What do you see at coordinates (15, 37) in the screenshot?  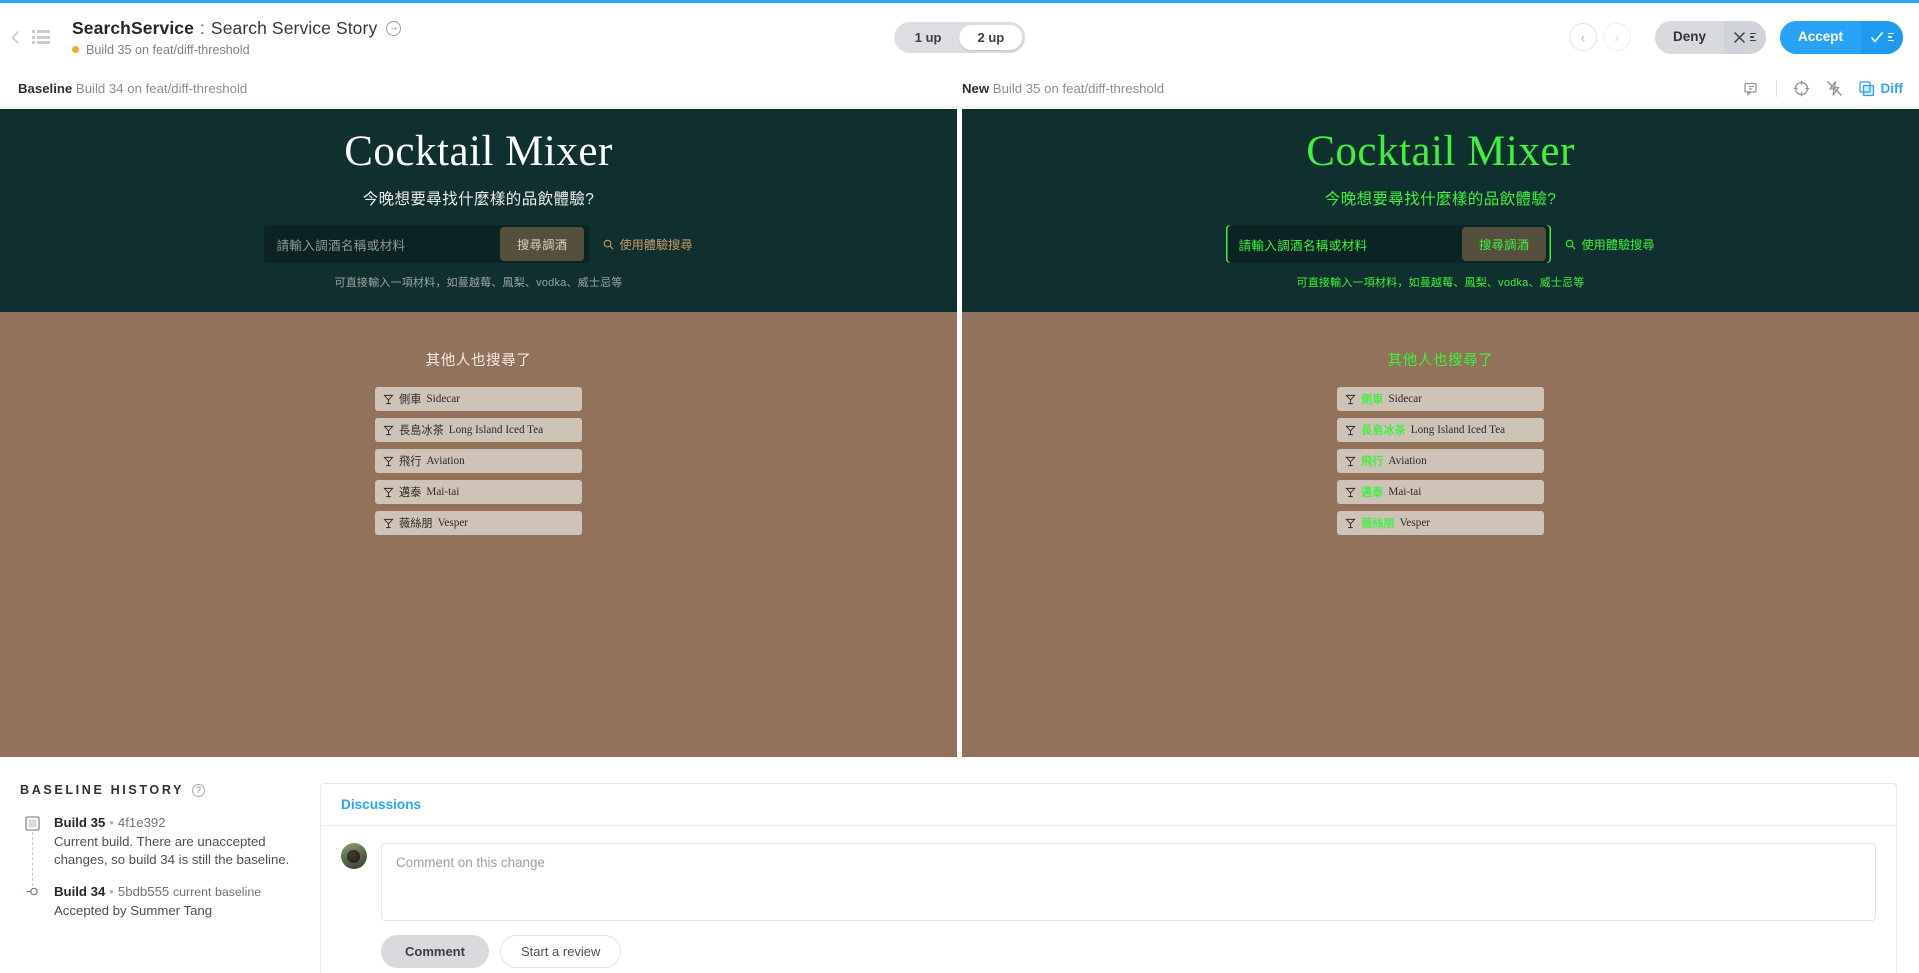 I see `back-chevron-icon` at bounding box center [15, 37].